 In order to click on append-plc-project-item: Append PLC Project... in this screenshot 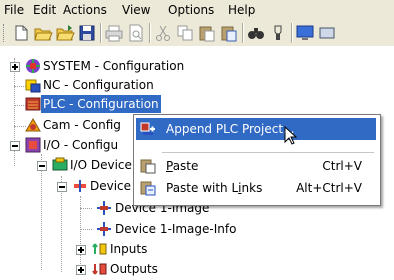, I will do `click(256, 129)`.